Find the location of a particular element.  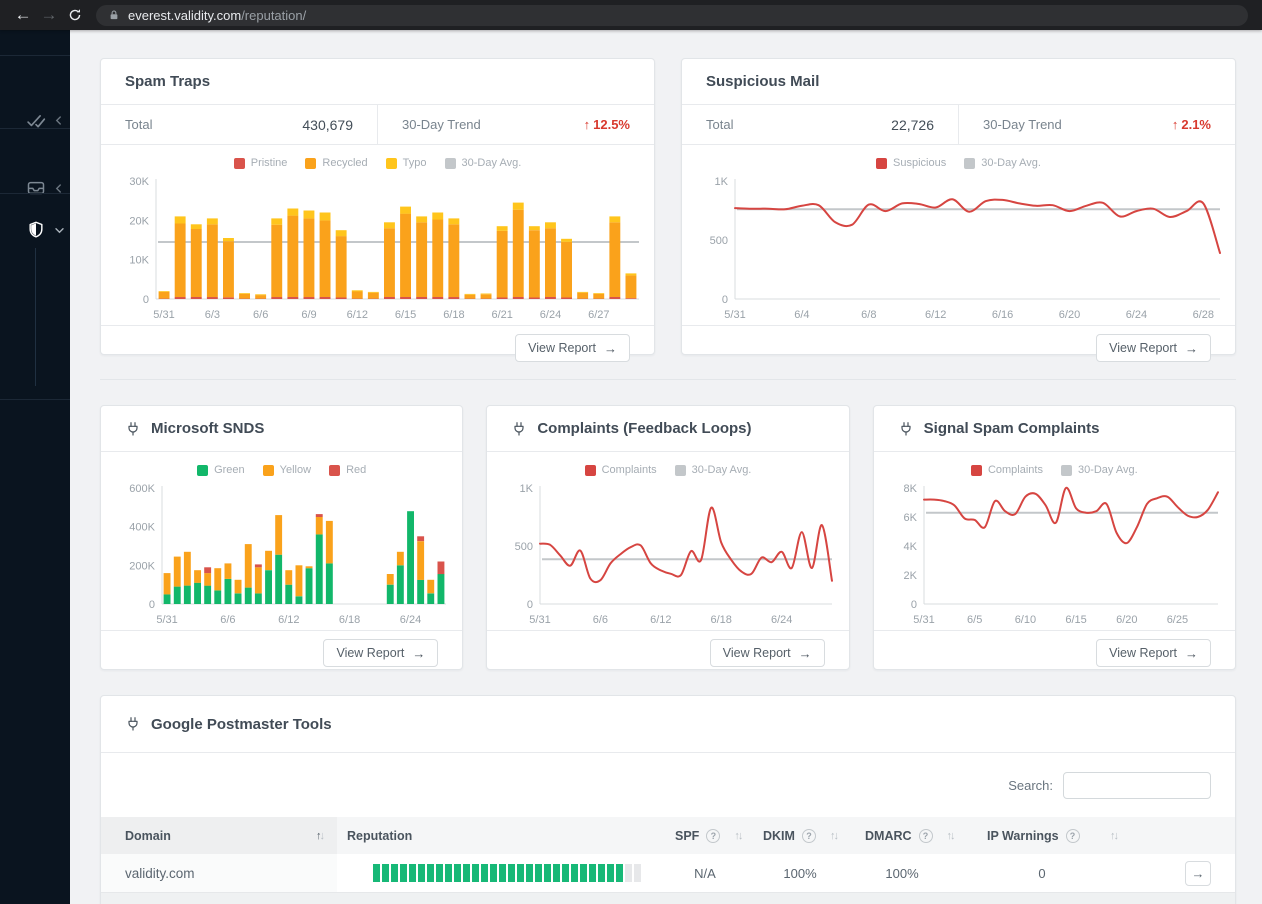

svg-text: 6/12 is located at coordinates (288, 620).